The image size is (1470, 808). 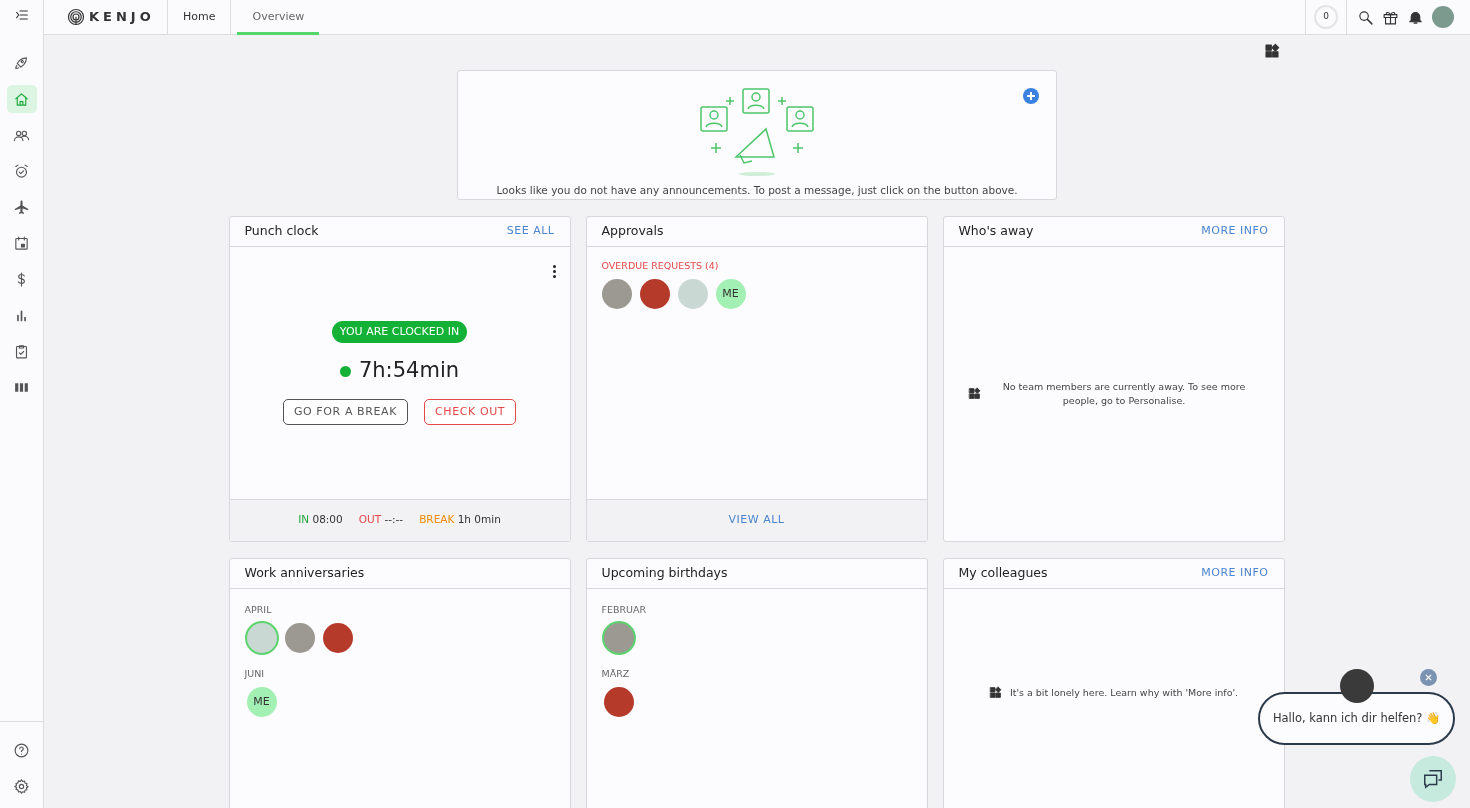 What do you see at coordinates (616, 674) in the screenshot?
I see `month-label: MÄRZ` at bounding box center [616, 674].